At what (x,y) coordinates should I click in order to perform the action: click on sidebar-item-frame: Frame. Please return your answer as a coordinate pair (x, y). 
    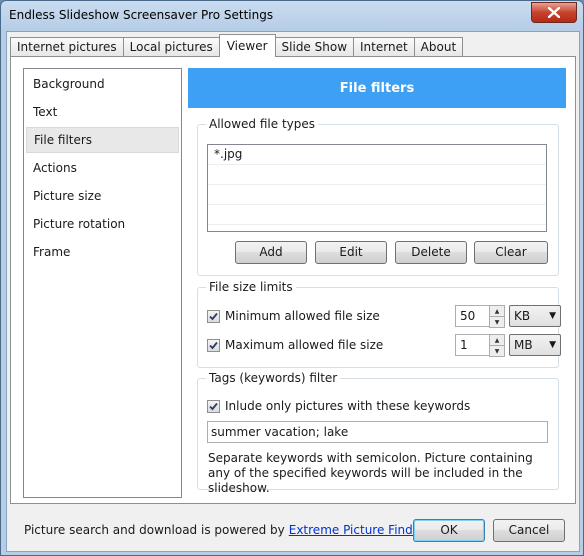
    Looking at the image, I should click on (102, 252).